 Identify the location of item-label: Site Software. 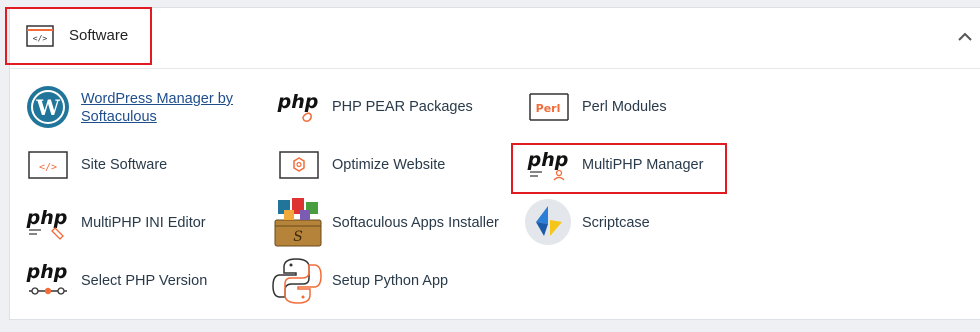
(124, 165).